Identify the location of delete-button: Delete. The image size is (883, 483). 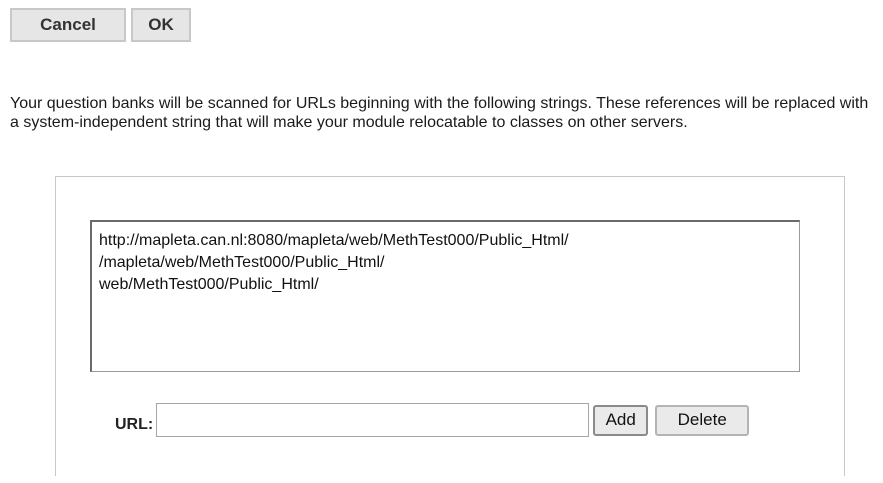
(702, 420).